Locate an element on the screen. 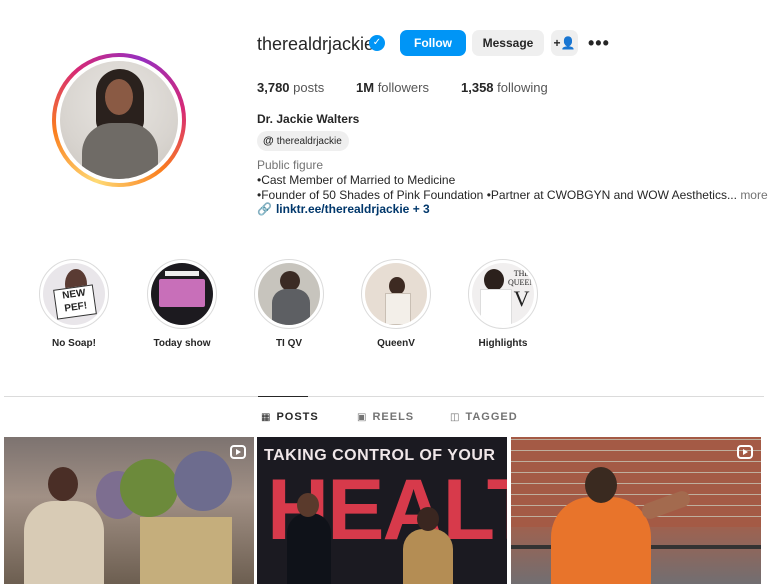 The width and height of the screenshot is (768, 584). follow-button: Follow is located at coordinates (433, 43).